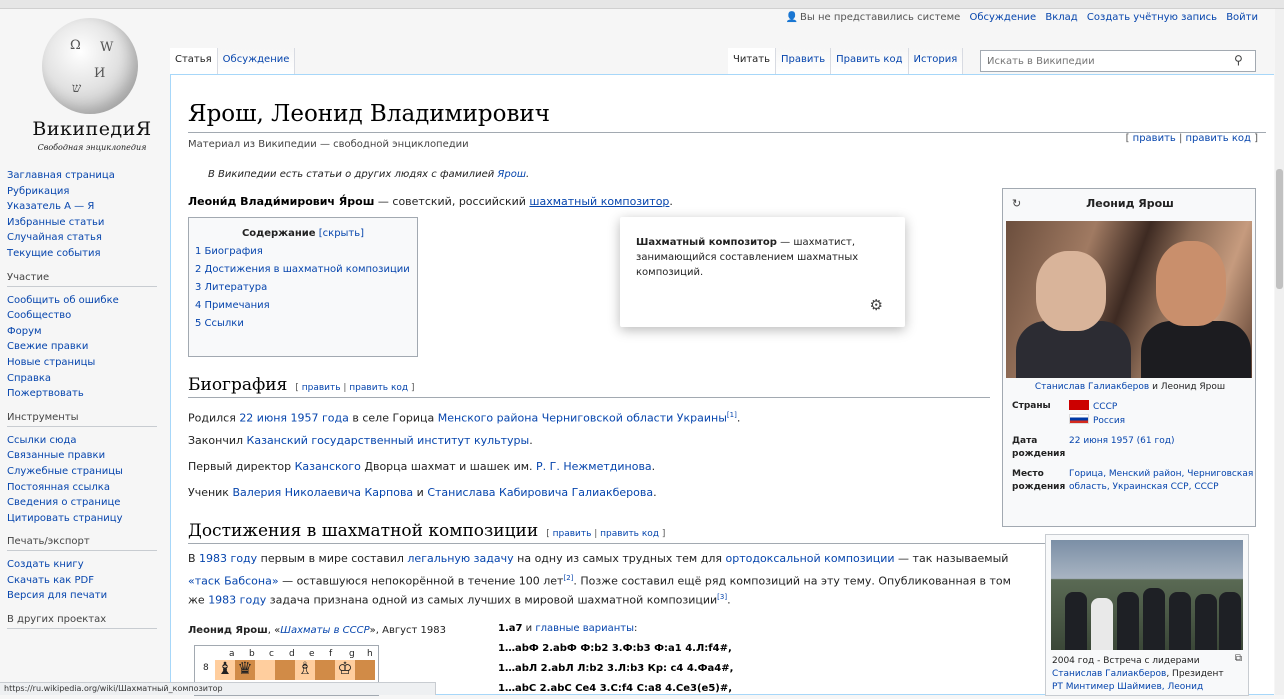 The height and width of the screenshot is (699, 1284). Describe the element at coordinates (87, 394) in the screenshot. I see `sidebar-item-donate: Пожертвовать` at that location.